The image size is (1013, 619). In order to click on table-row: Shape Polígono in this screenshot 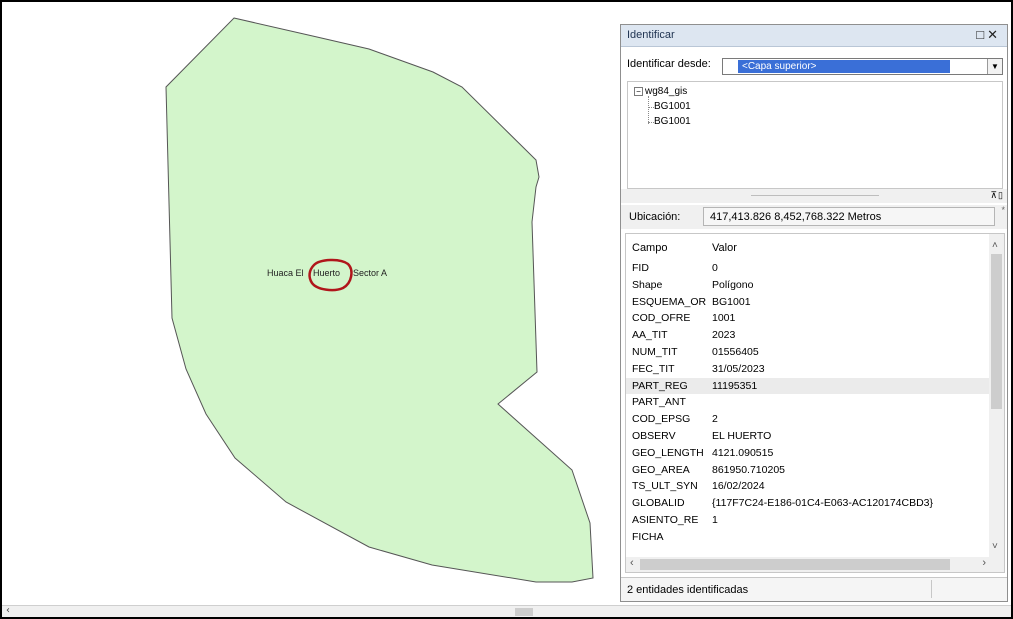, I will do `click(808, 285)`.